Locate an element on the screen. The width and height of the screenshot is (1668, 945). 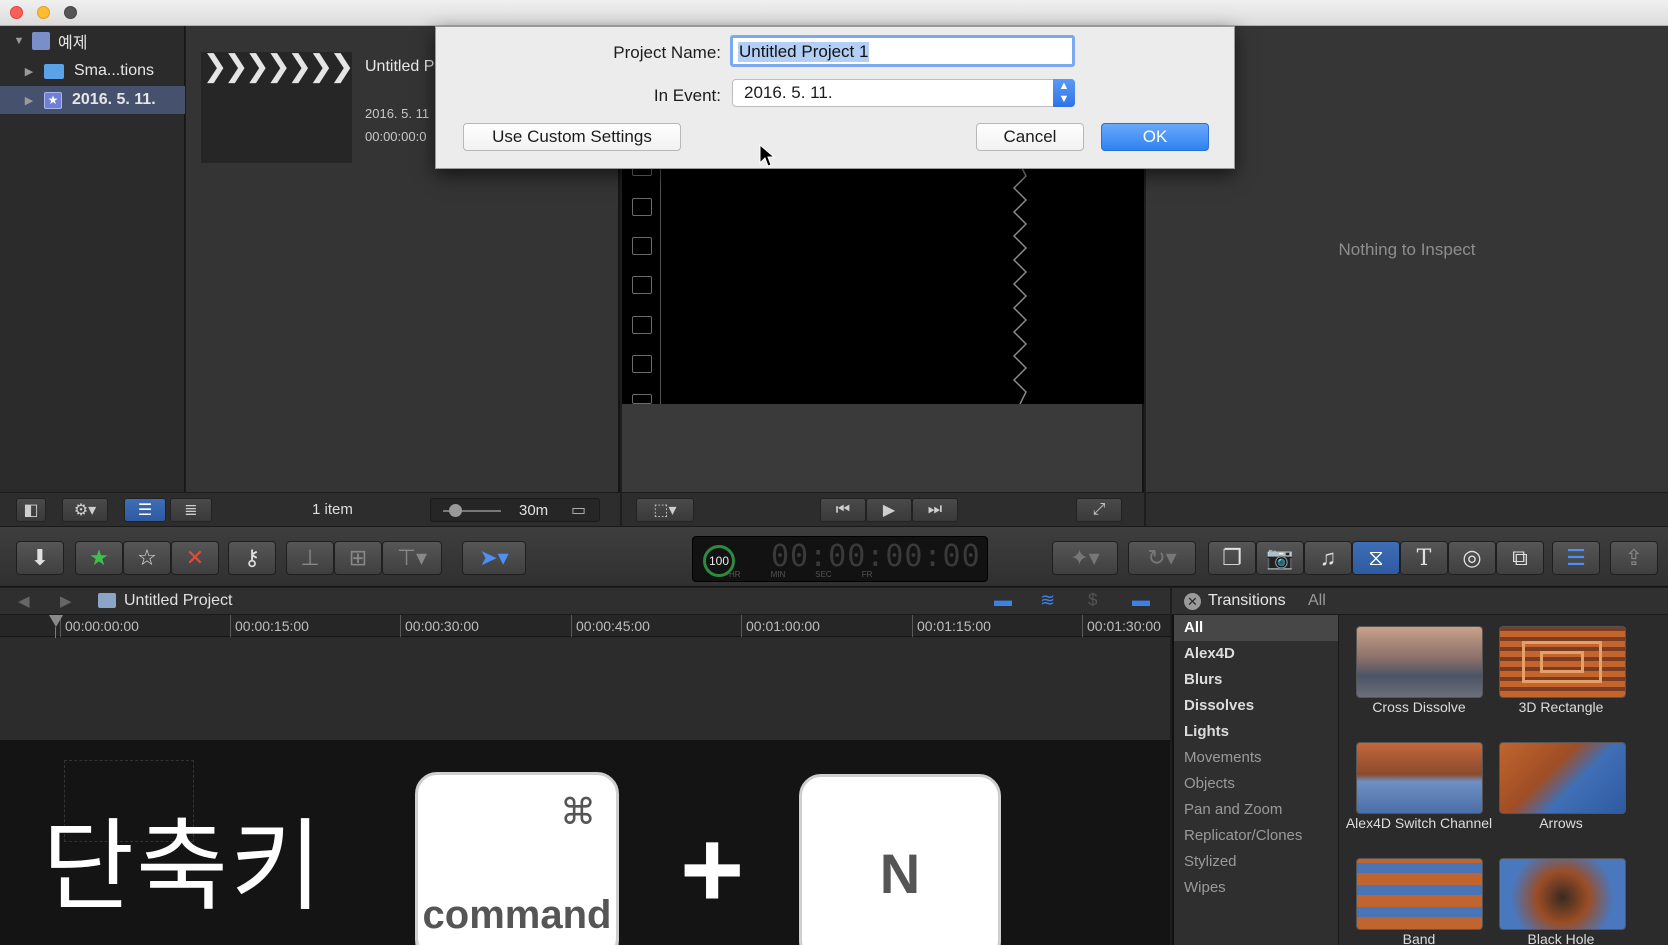
favorite-icon: ★ is located at coordinates (99, 558).